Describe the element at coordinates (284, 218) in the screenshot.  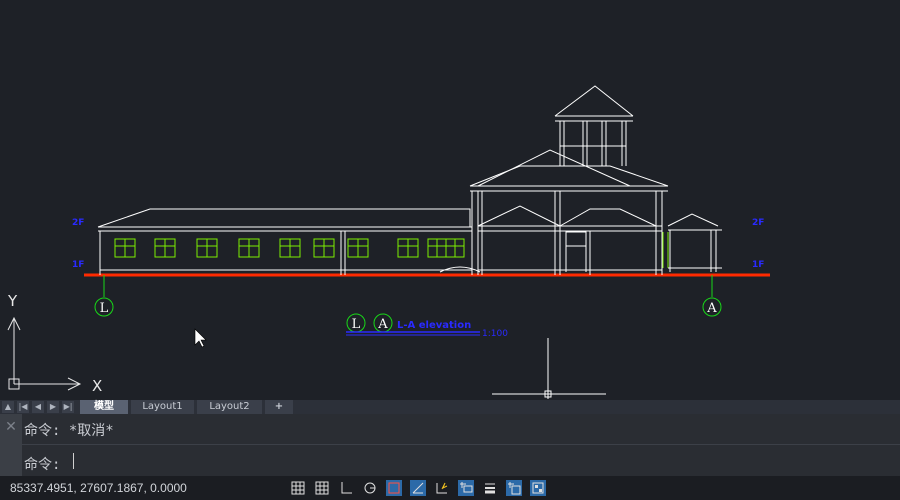
I see `left-wing-roof` at that location.